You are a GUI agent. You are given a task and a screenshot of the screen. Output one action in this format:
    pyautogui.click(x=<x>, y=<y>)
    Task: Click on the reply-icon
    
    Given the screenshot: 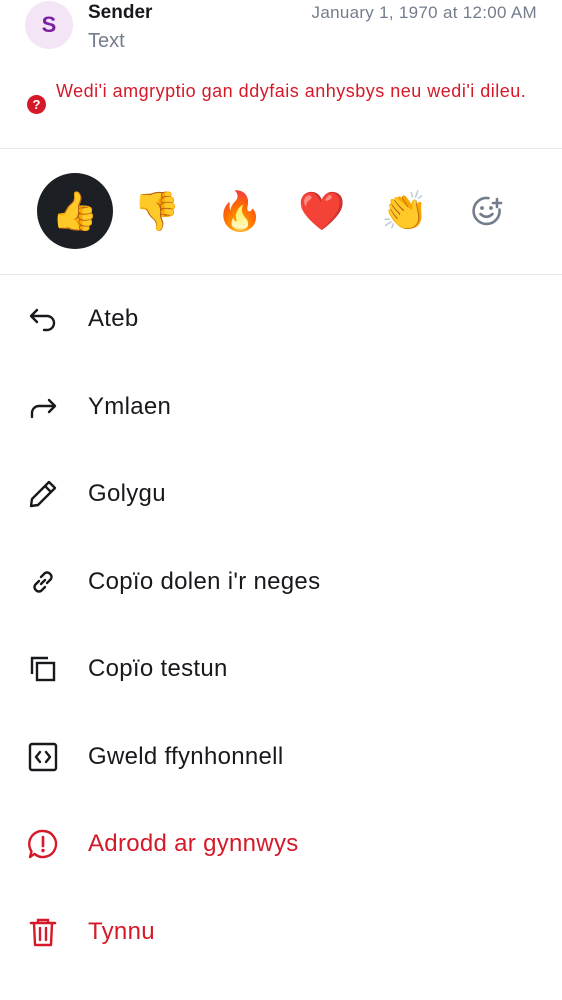 What is the action you would take?
    pyautogui.click(x=42, y=319)
    